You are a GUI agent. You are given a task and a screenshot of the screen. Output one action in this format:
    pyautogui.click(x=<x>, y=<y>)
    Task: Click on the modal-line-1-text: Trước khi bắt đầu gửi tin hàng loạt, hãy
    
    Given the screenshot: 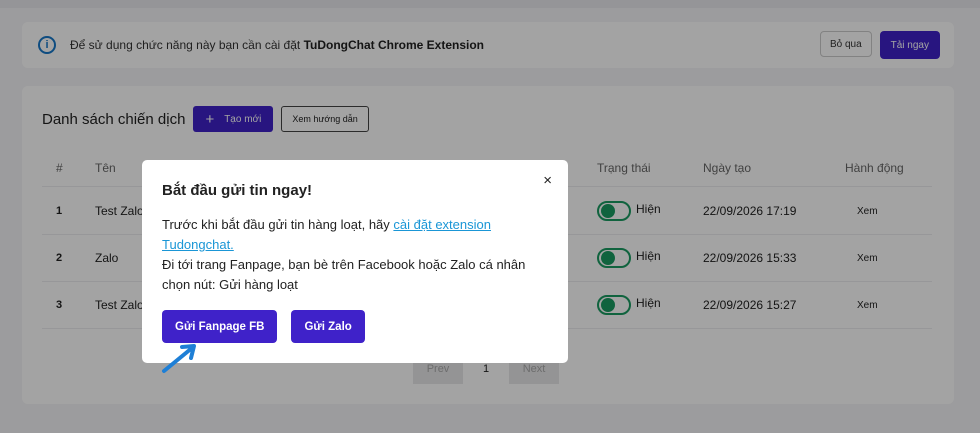 What is the action you would take?
    pyautogui.click(x=278, y=224)
    